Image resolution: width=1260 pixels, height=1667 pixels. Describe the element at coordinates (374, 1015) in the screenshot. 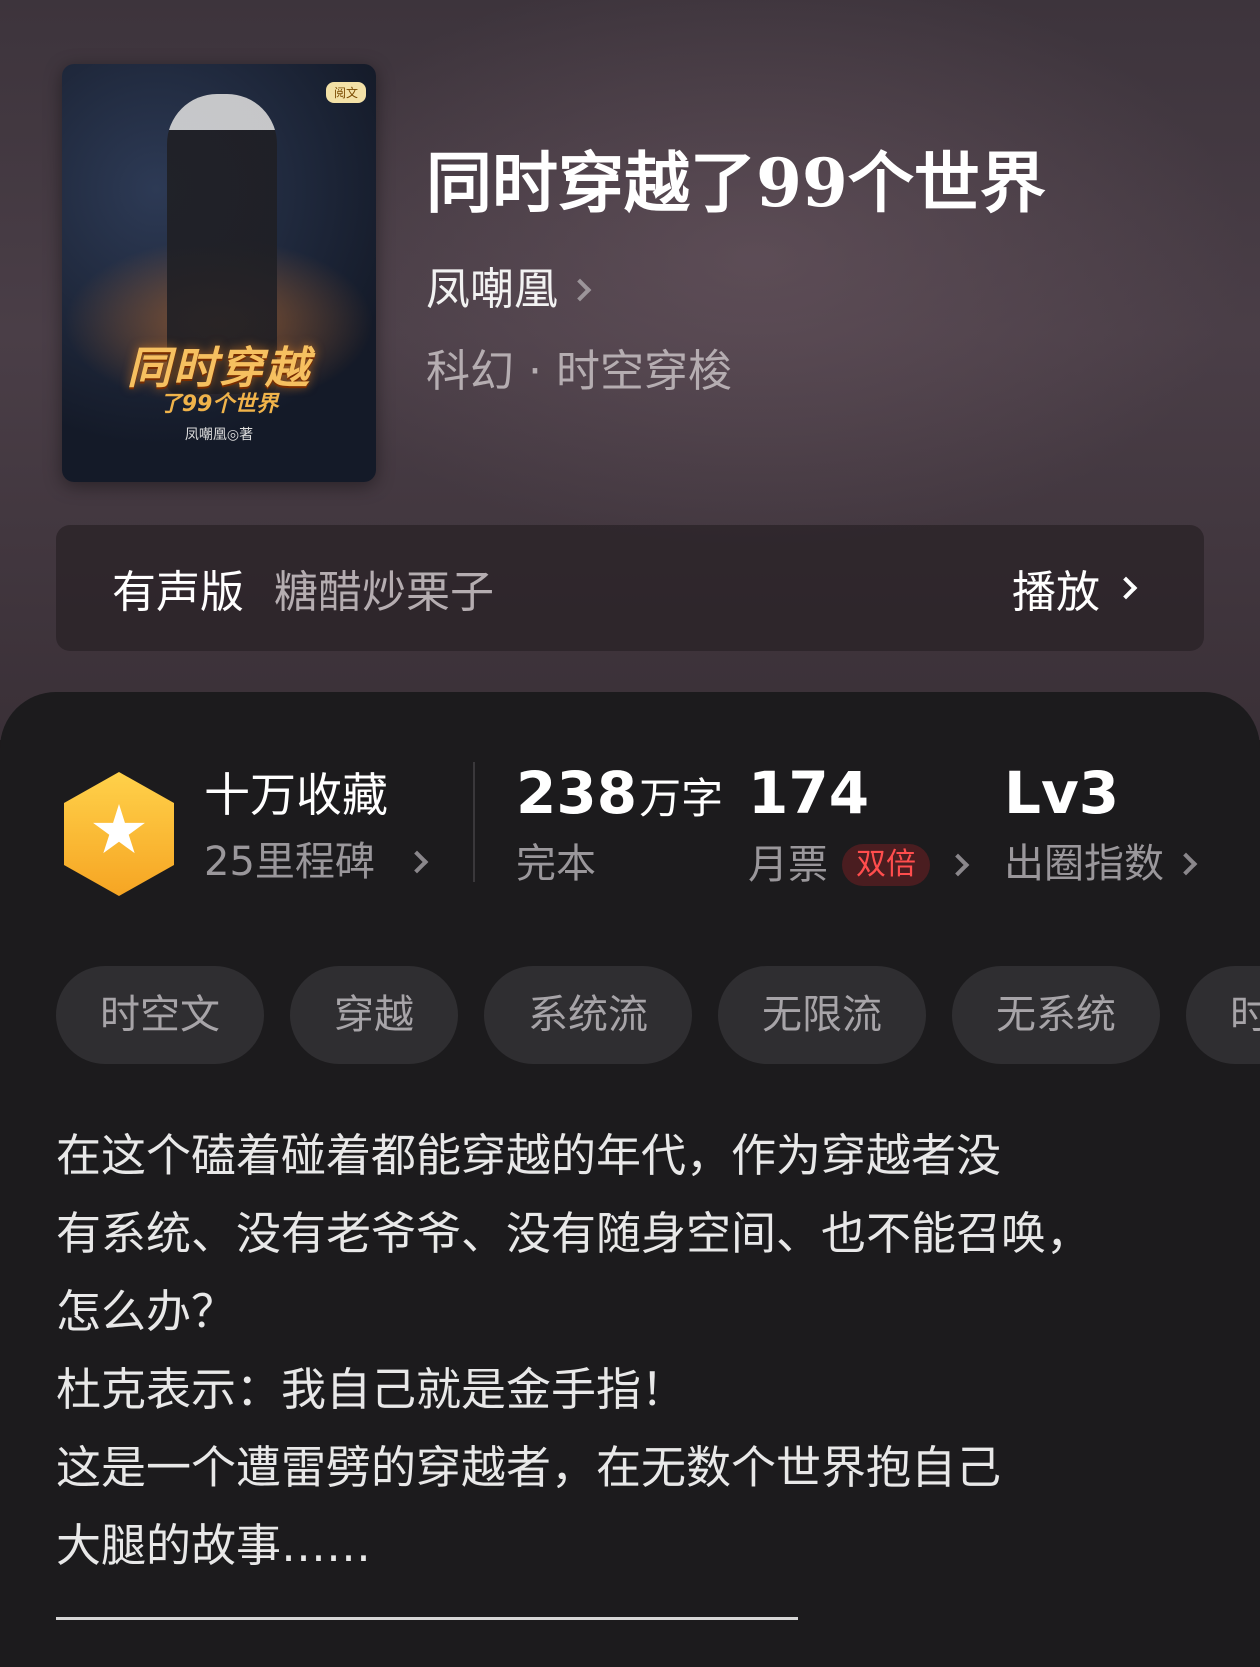

I see `tag-chip: 穿越` at that location.